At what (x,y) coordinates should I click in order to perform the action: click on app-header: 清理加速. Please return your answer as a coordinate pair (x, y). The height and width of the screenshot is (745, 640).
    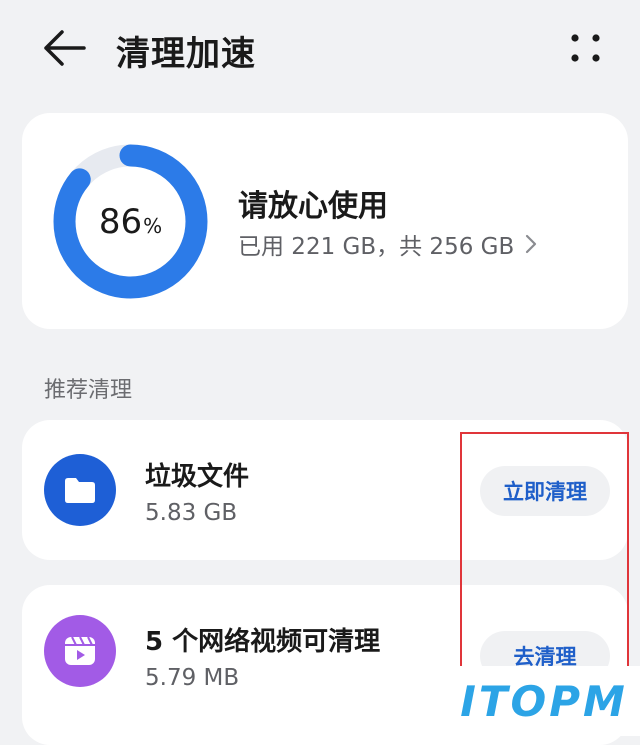
    Looking at the image, I should click on (320, 50).